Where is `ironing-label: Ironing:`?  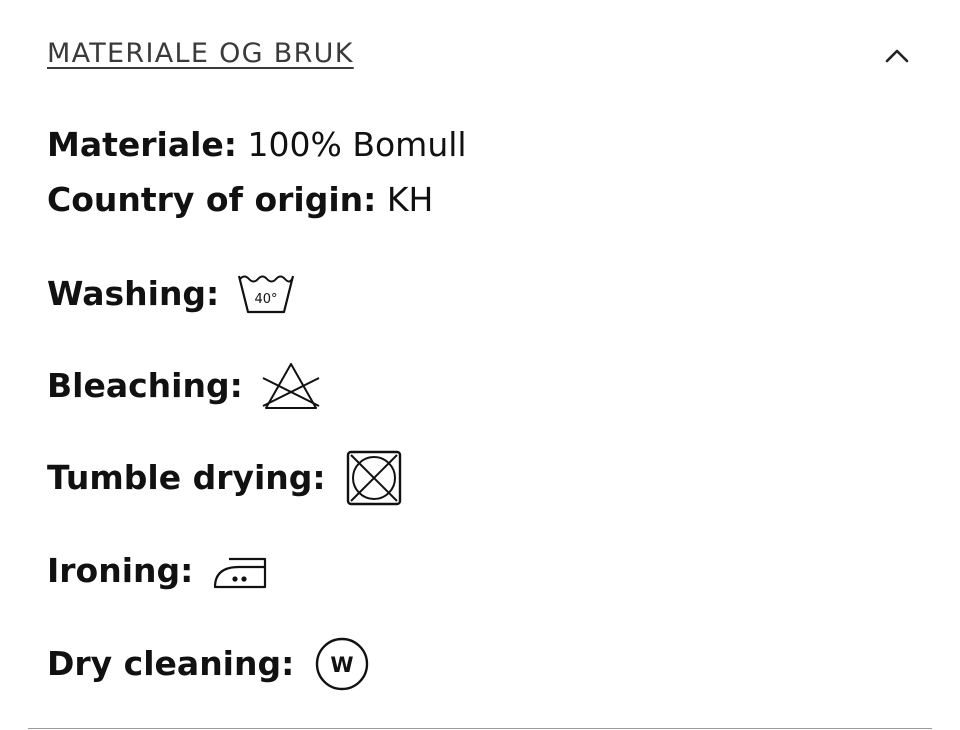 ironing-label: Ironing: is located at coordinates (120, 570).